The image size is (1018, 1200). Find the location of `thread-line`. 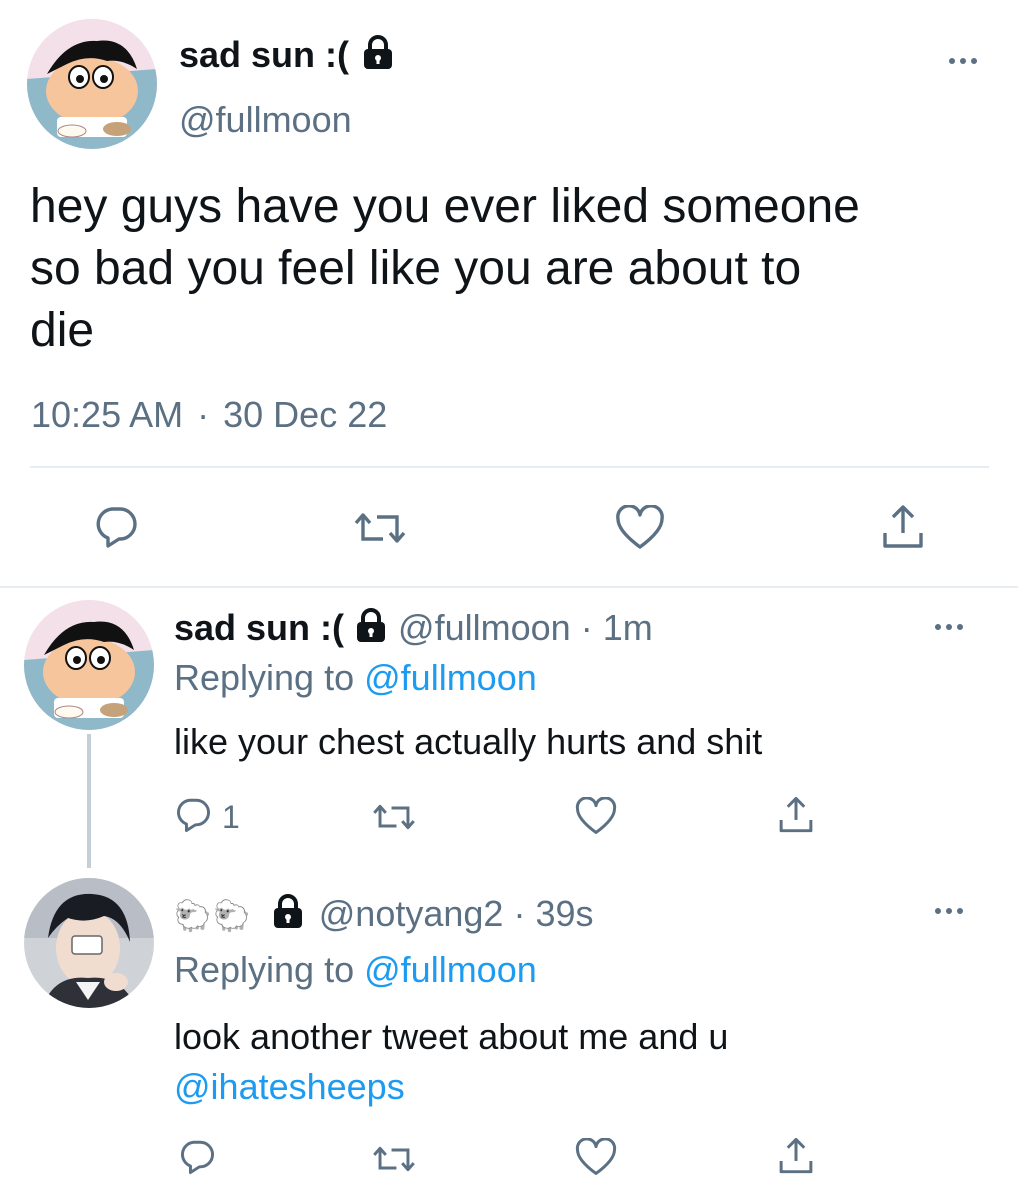

thread-line is located at coordinates (89, 801).